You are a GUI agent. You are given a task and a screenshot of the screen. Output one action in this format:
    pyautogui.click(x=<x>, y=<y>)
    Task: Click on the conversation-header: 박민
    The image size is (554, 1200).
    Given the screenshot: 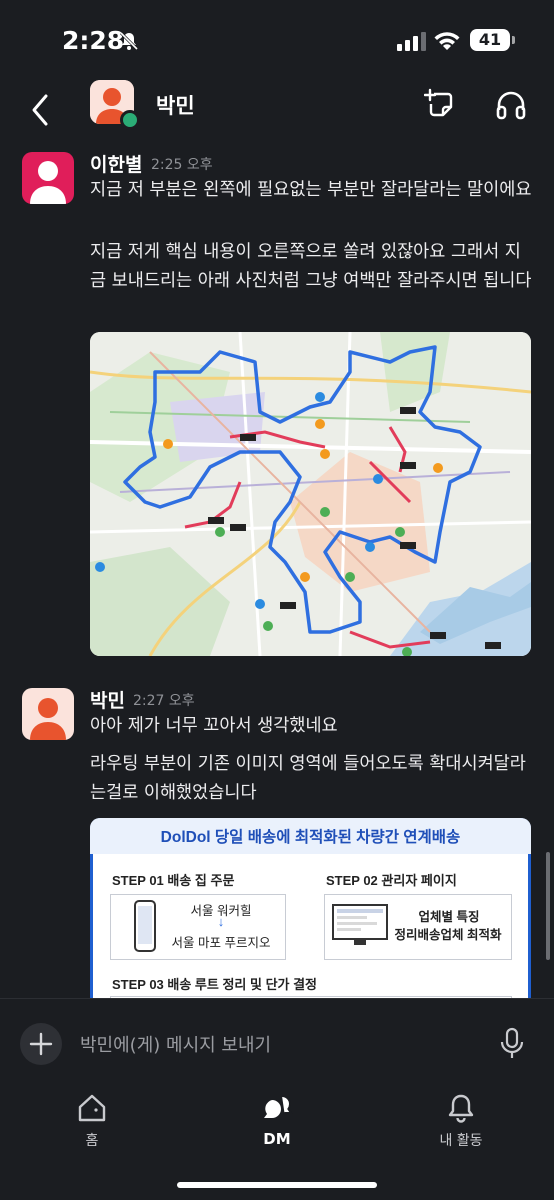 What is the action you would take?
    pyautogui.click(x=277, y=111)
    